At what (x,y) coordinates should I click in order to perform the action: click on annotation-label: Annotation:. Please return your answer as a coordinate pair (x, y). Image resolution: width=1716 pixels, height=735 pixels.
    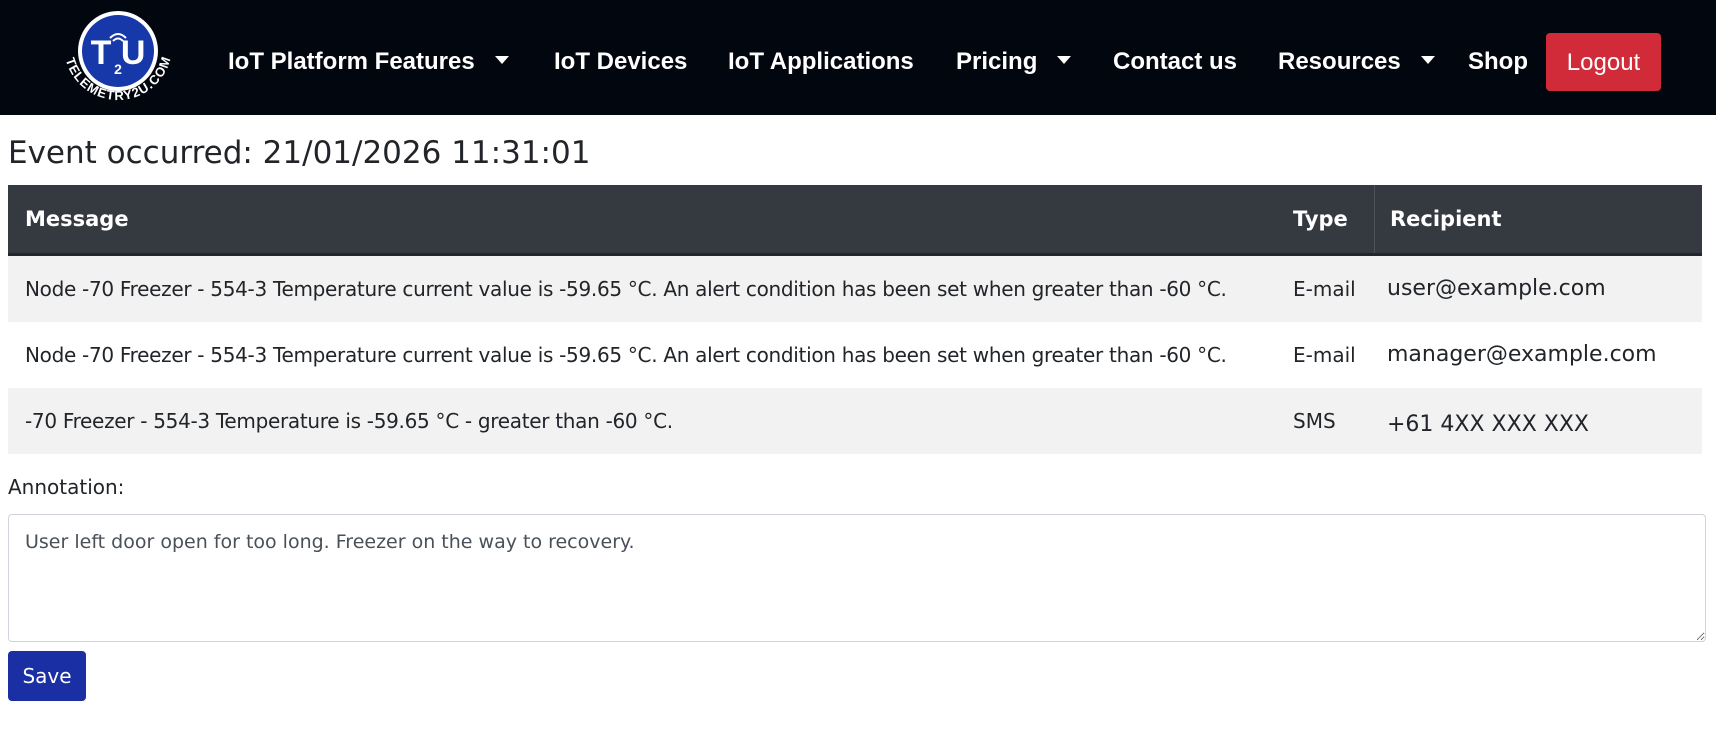
    Looking at the image, I should click on (66, 487).